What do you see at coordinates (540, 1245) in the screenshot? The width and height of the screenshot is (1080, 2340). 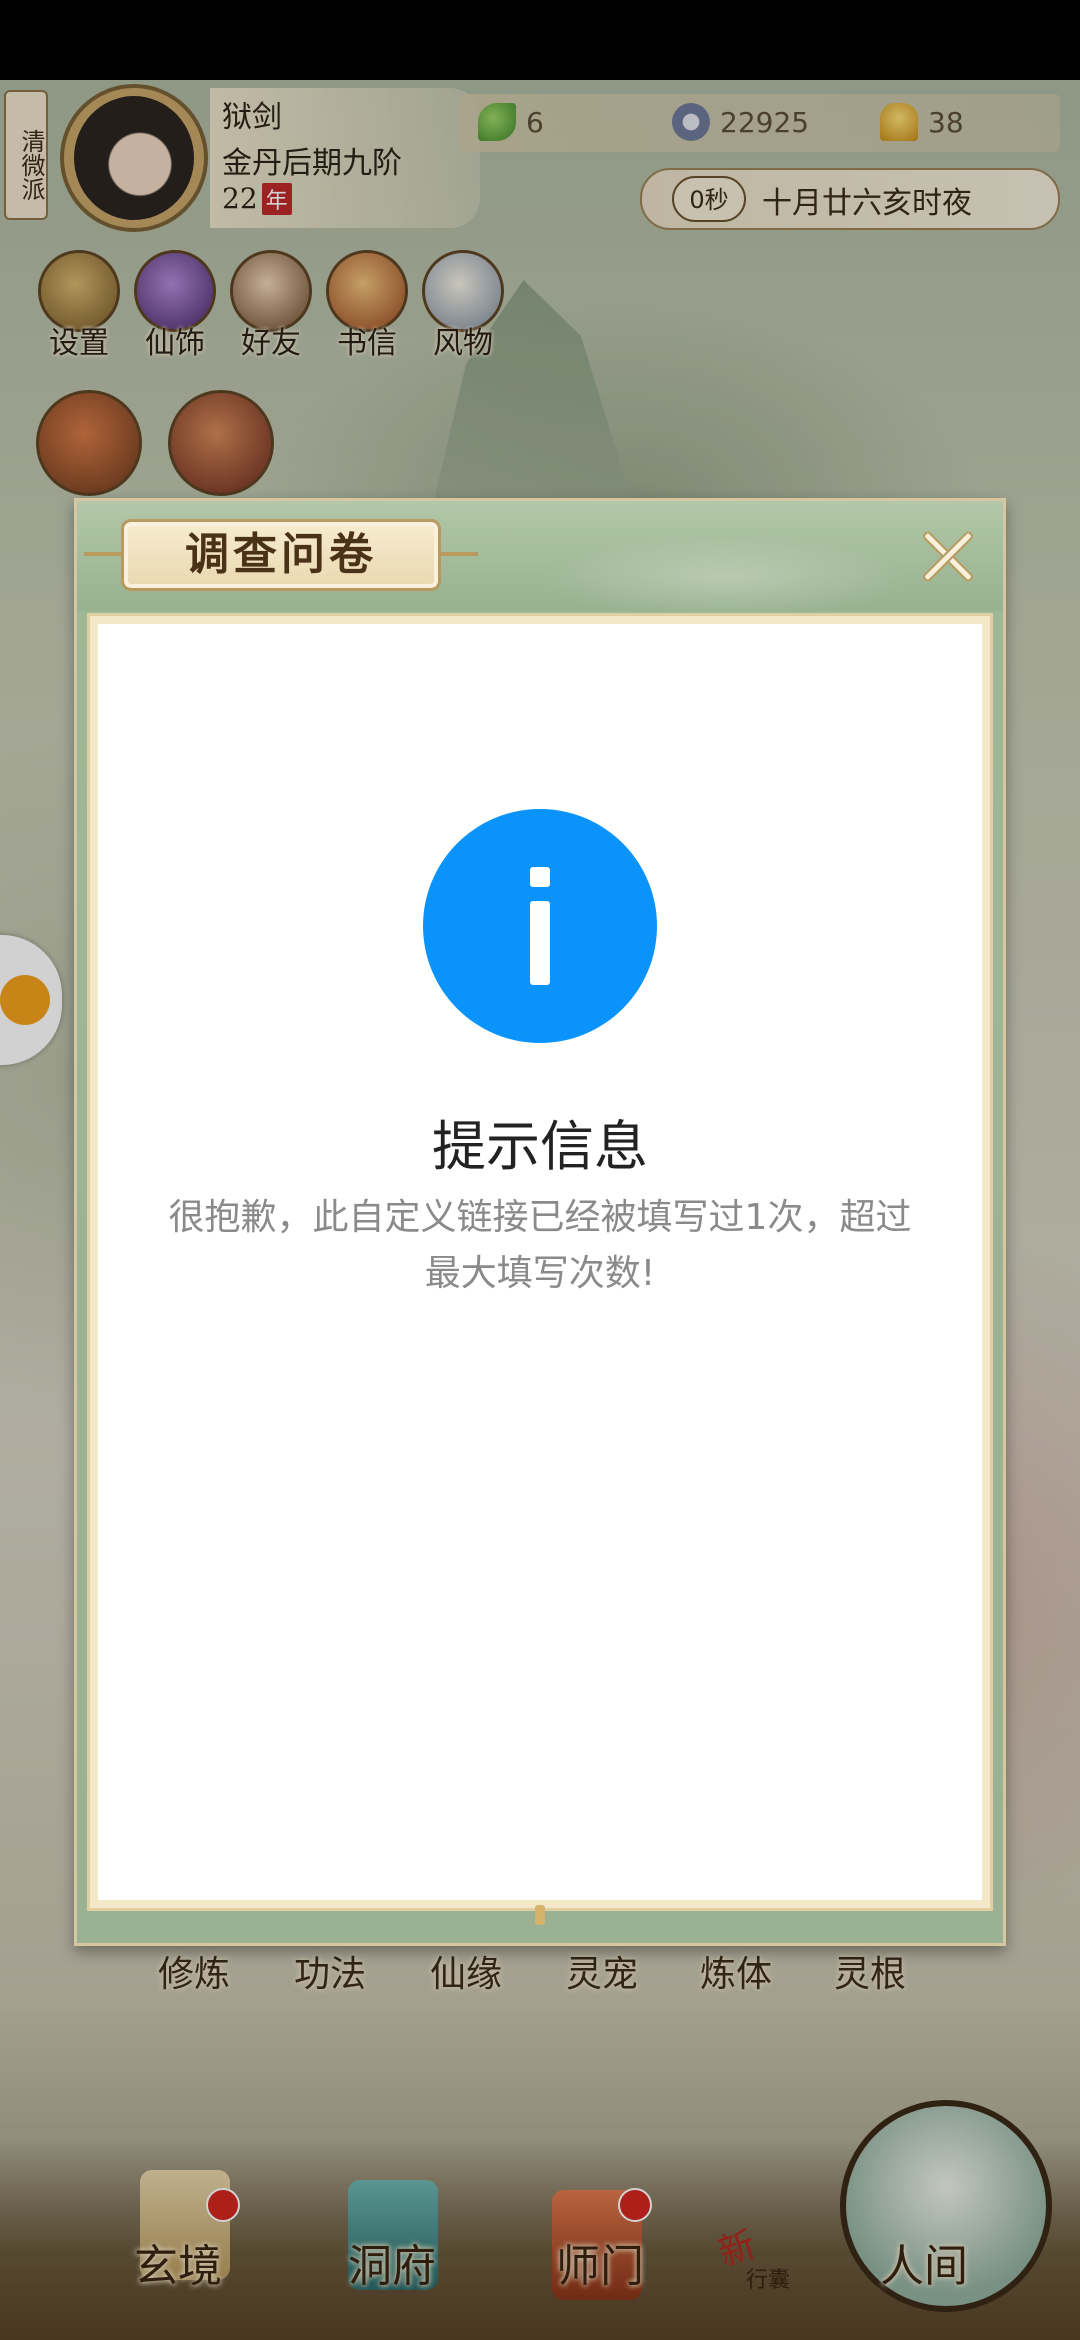 I see `info-message: 很抱歉，此自定义链接已经被填写过1次，超过最大填写次数!` at bounding box center [540, 1245].